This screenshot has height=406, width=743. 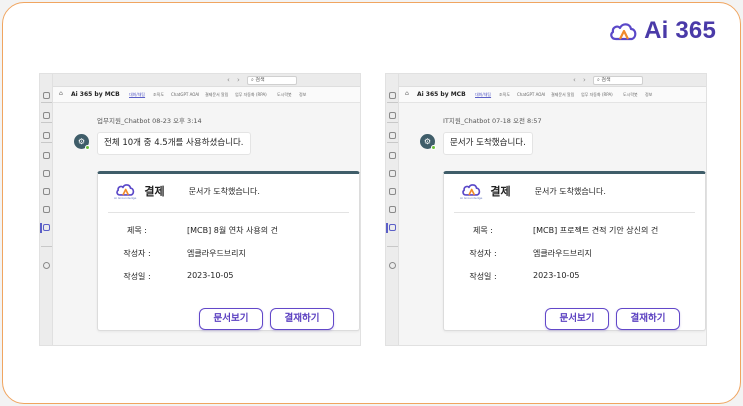 I want to click on field-value: [MCB] 8월 연차 사용의 건, so click(x=232, y=230).